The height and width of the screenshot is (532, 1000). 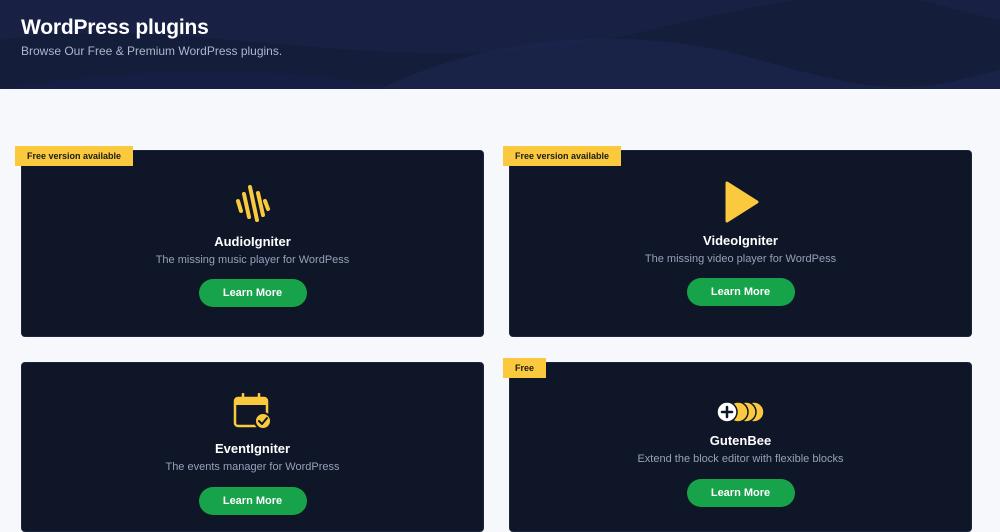 I want to click on plugin-name: EventIgniter, so click(x=252, y=448).